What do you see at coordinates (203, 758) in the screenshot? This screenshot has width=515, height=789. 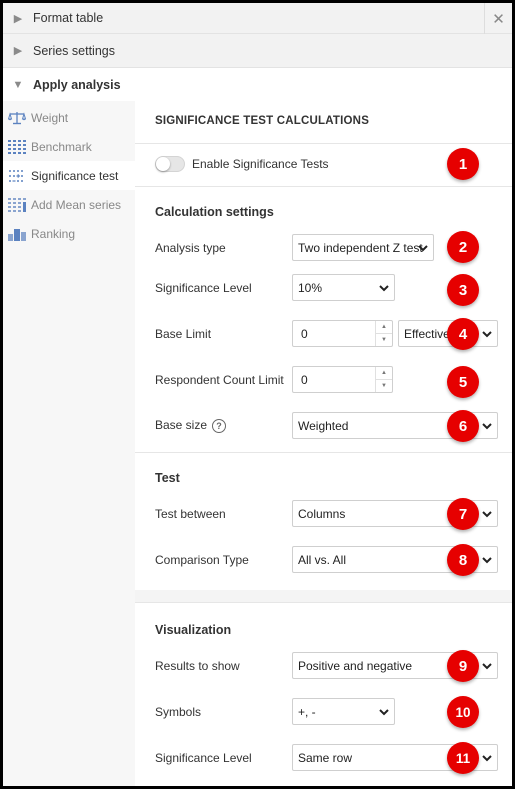 I see `viz-significance-level-label: Significance Level` at bounding box center [203, 758].